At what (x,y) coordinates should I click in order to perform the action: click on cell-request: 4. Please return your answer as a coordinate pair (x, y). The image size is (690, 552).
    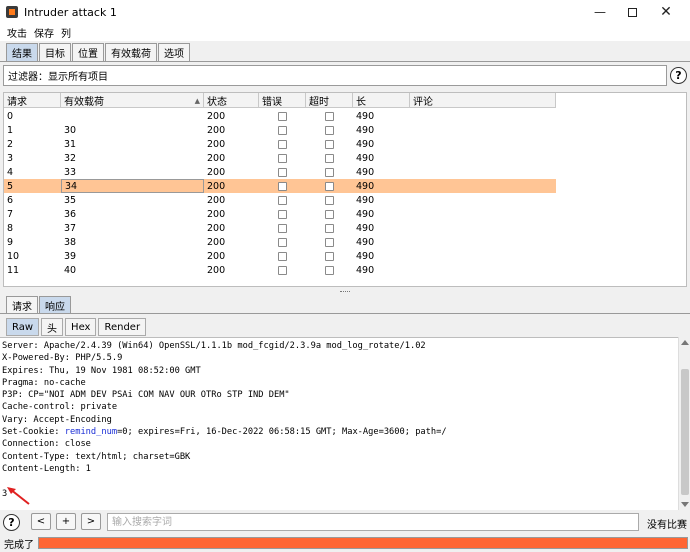
    Looking at the image, I should click on (10, 172).